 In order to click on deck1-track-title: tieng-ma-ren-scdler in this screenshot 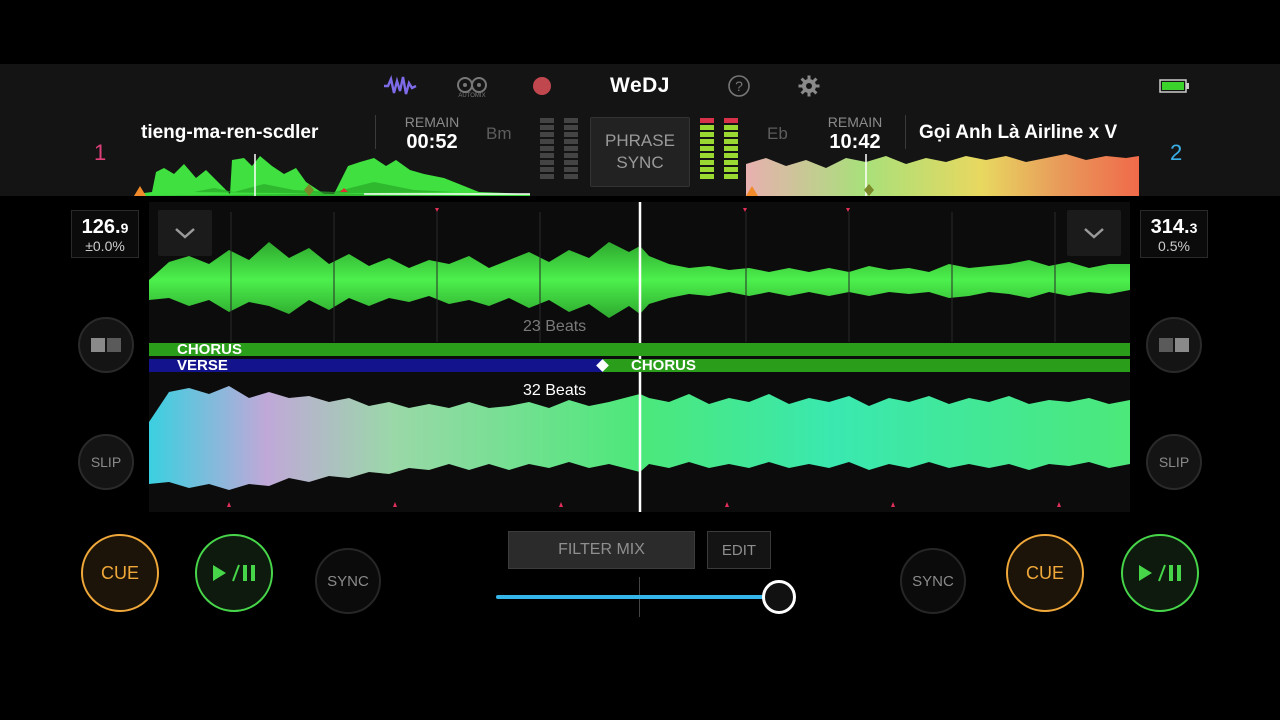, I will do `click(230, 132)`.